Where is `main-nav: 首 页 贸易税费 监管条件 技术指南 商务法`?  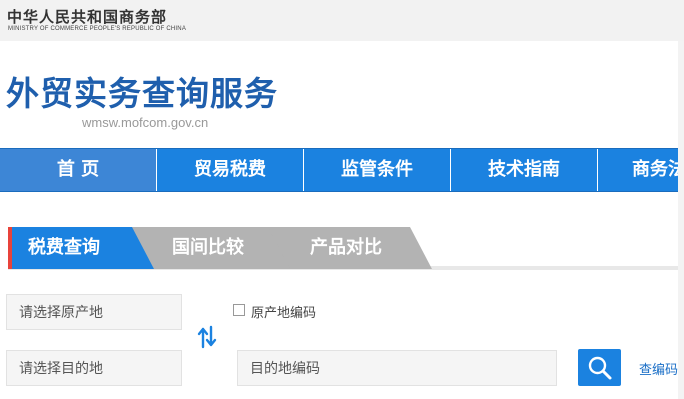 main-nav: 首 页 贸易税费 监管条件 技术指南 商务法 is located at coordinates (342, 170).